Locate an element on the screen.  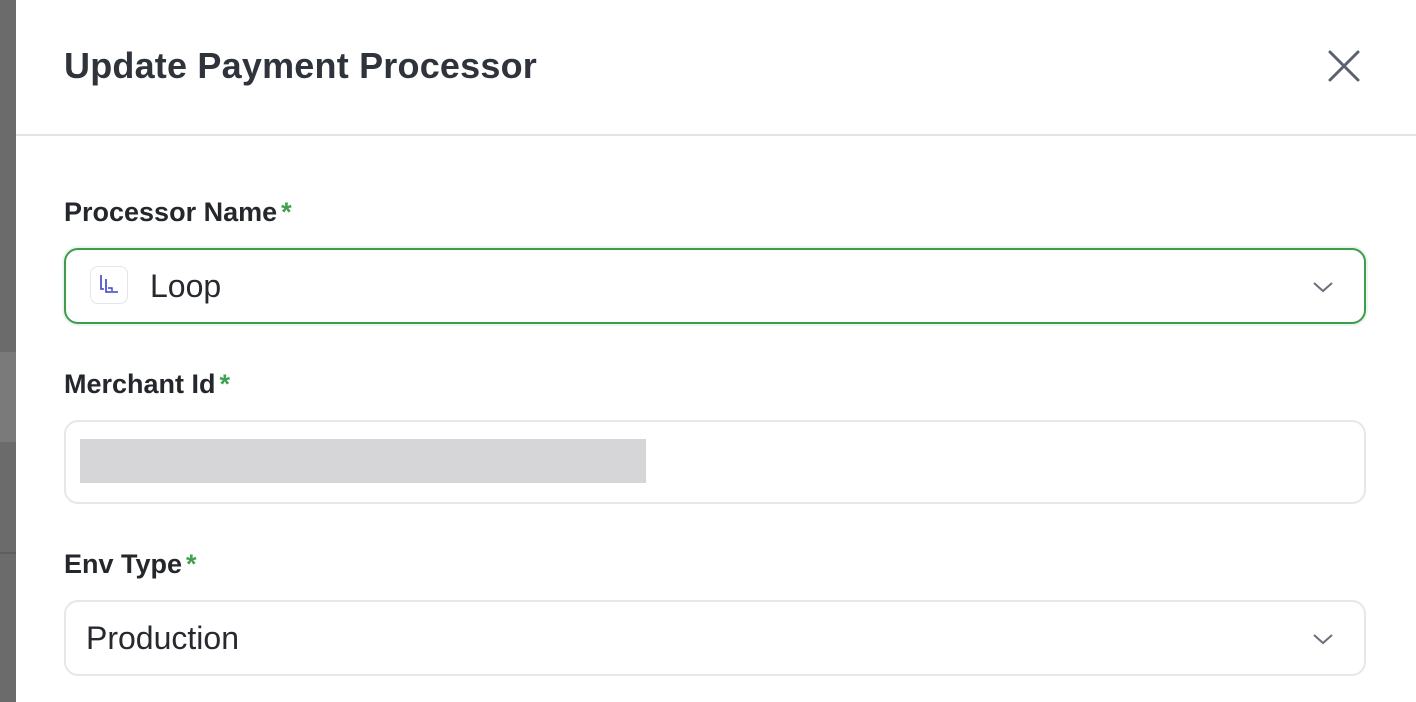
close-icon is located at coordinates (1344, 66).